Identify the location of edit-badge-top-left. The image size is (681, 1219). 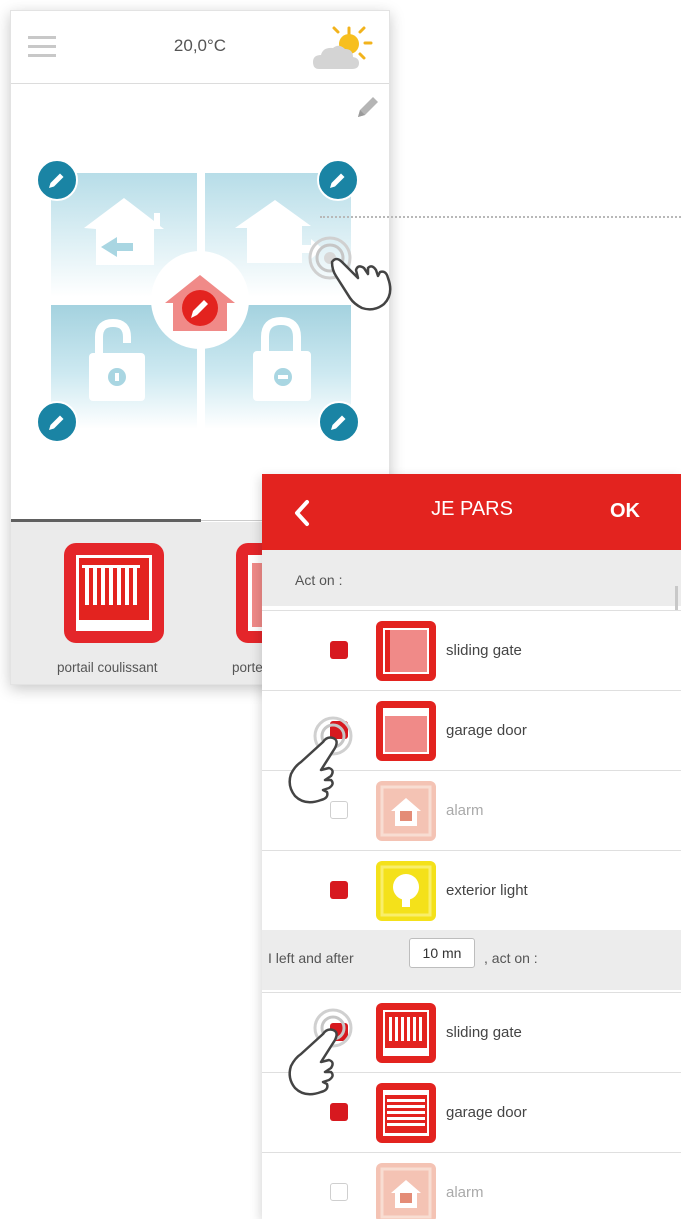
(57, 180).